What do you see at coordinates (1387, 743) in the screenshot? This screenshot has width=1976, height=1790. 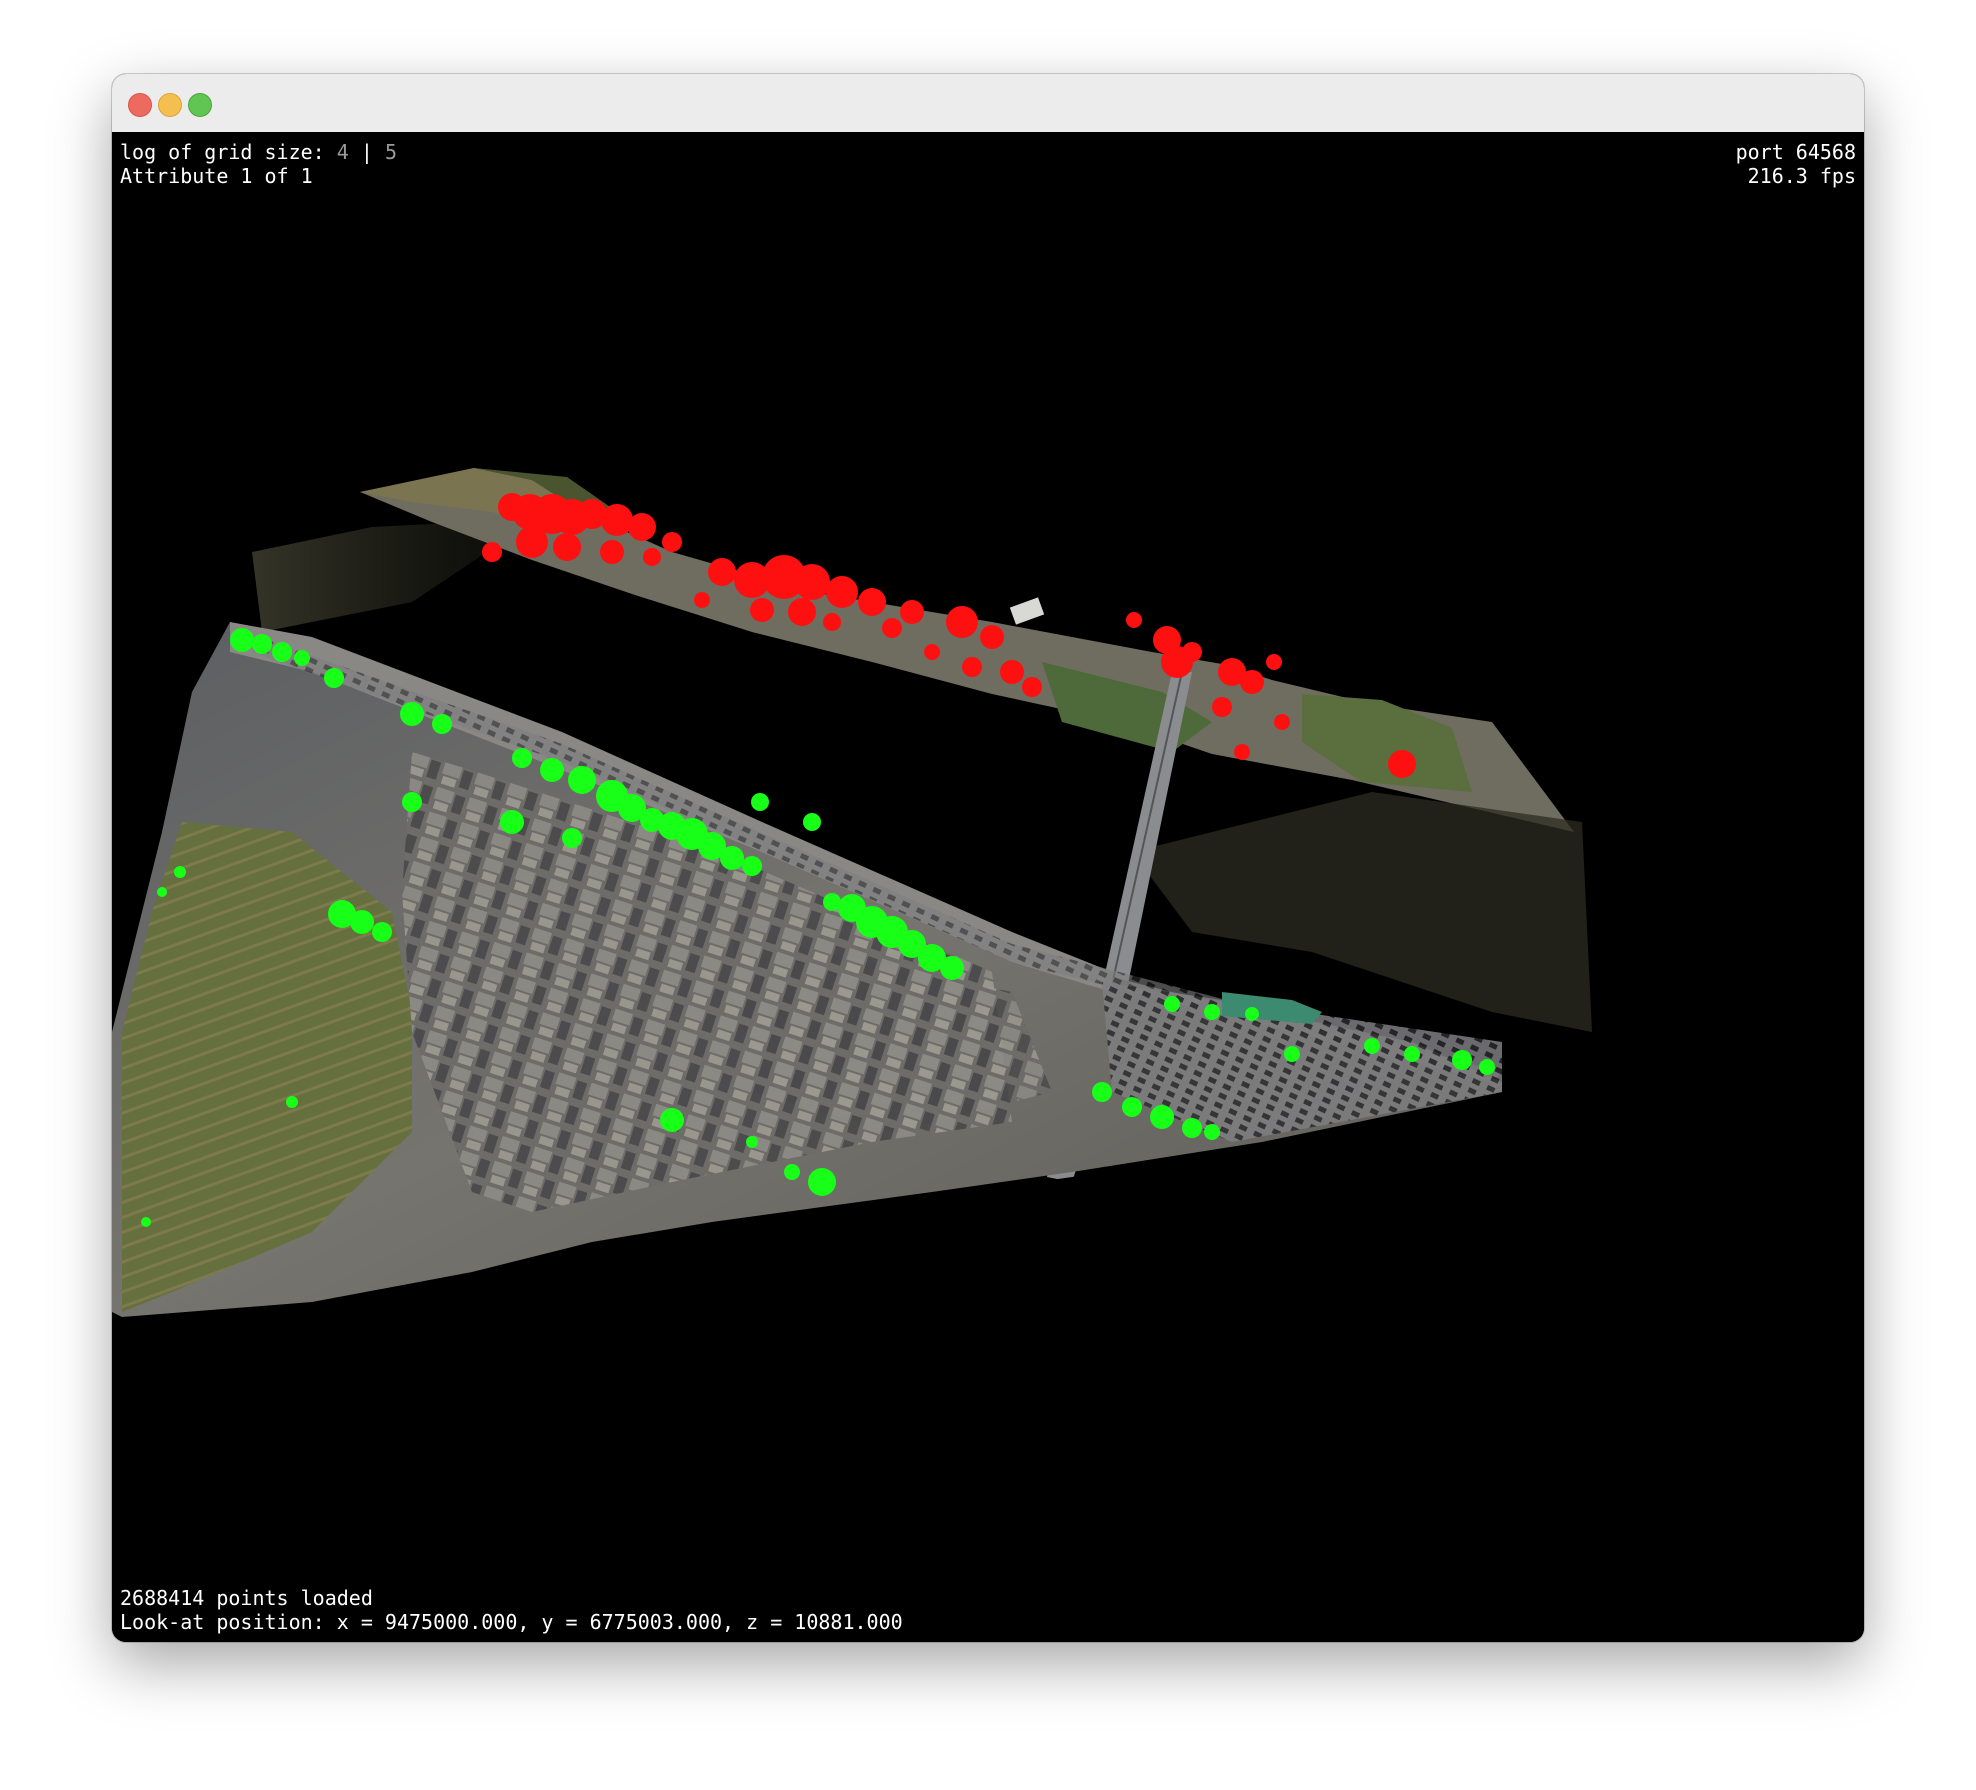 I see `riverside-lawn` at bounding box center [1387, 743].